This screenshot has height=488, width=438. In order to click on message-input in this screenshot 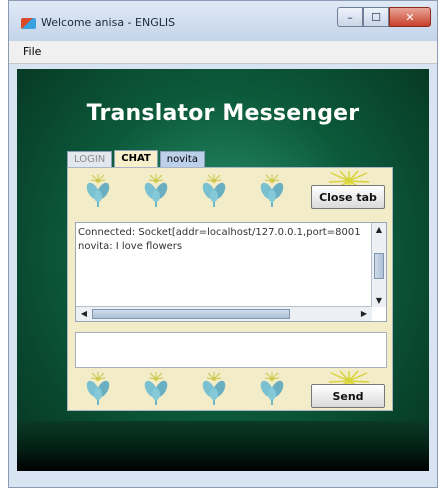, I will do `click(231, 350)`.